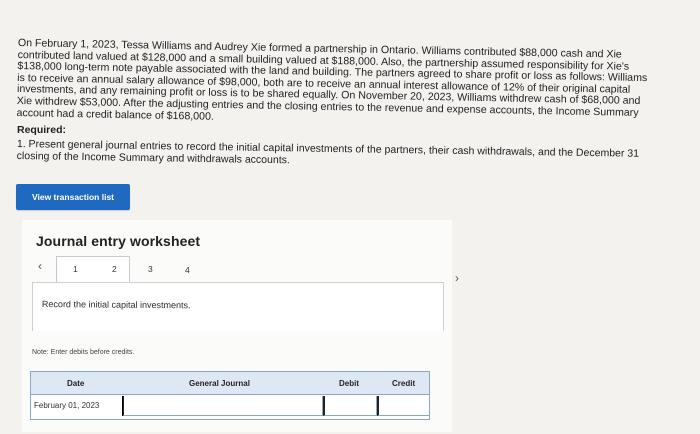 The width and height of the screenshot is (700, 434). What do you see at coordinates (66, 405) in the screenshot?
I see `date-cell: February 01, 2023` at bounding box center [66, 405].